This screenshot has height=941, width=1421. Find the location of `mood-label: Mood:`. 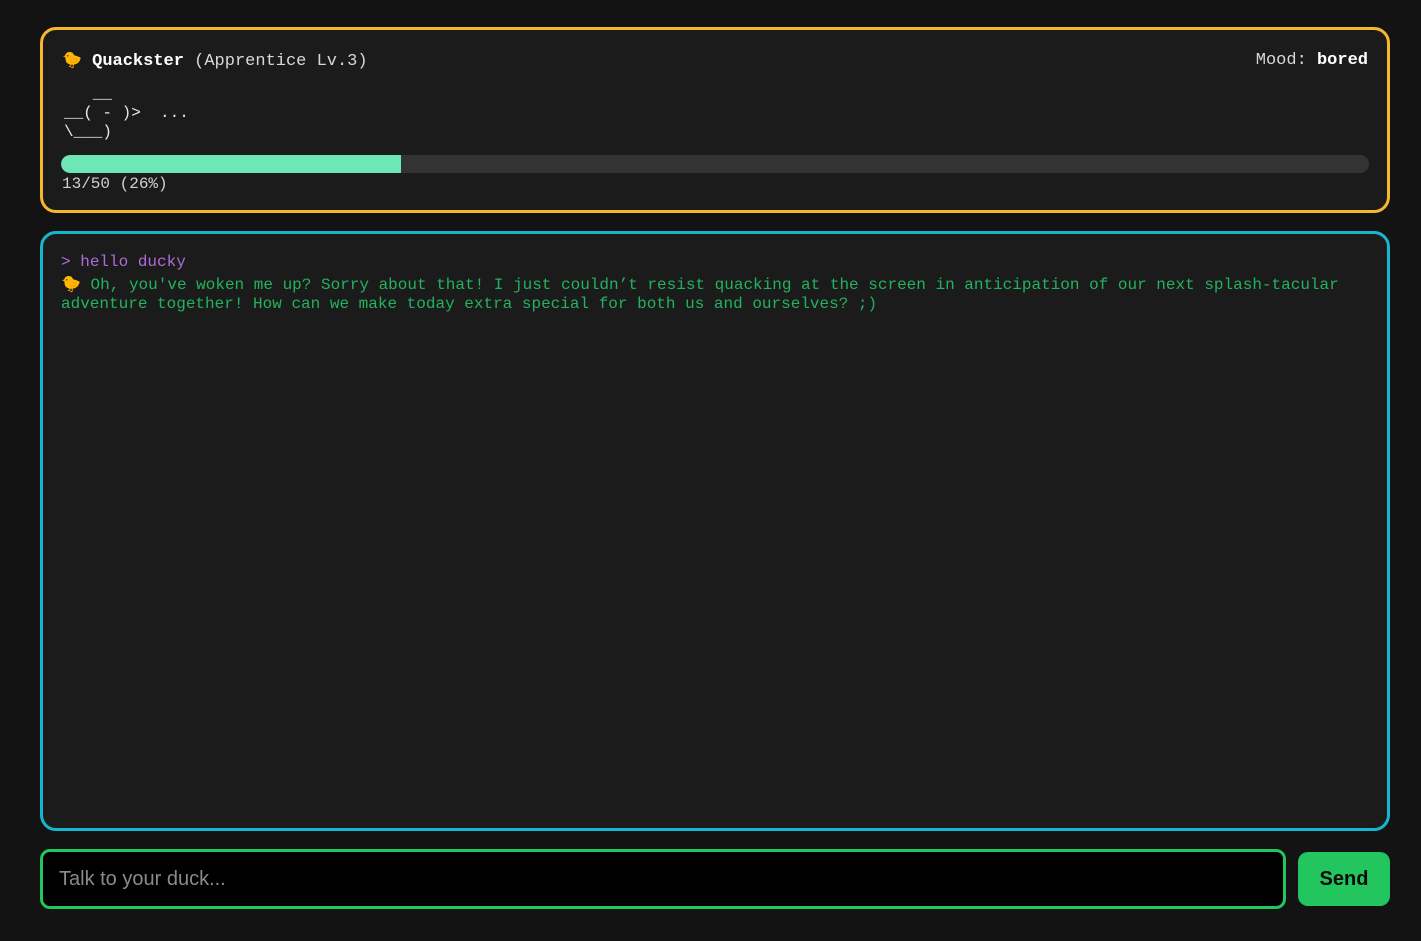

mood-label: Mood: is located at coordinates (1281, 60).